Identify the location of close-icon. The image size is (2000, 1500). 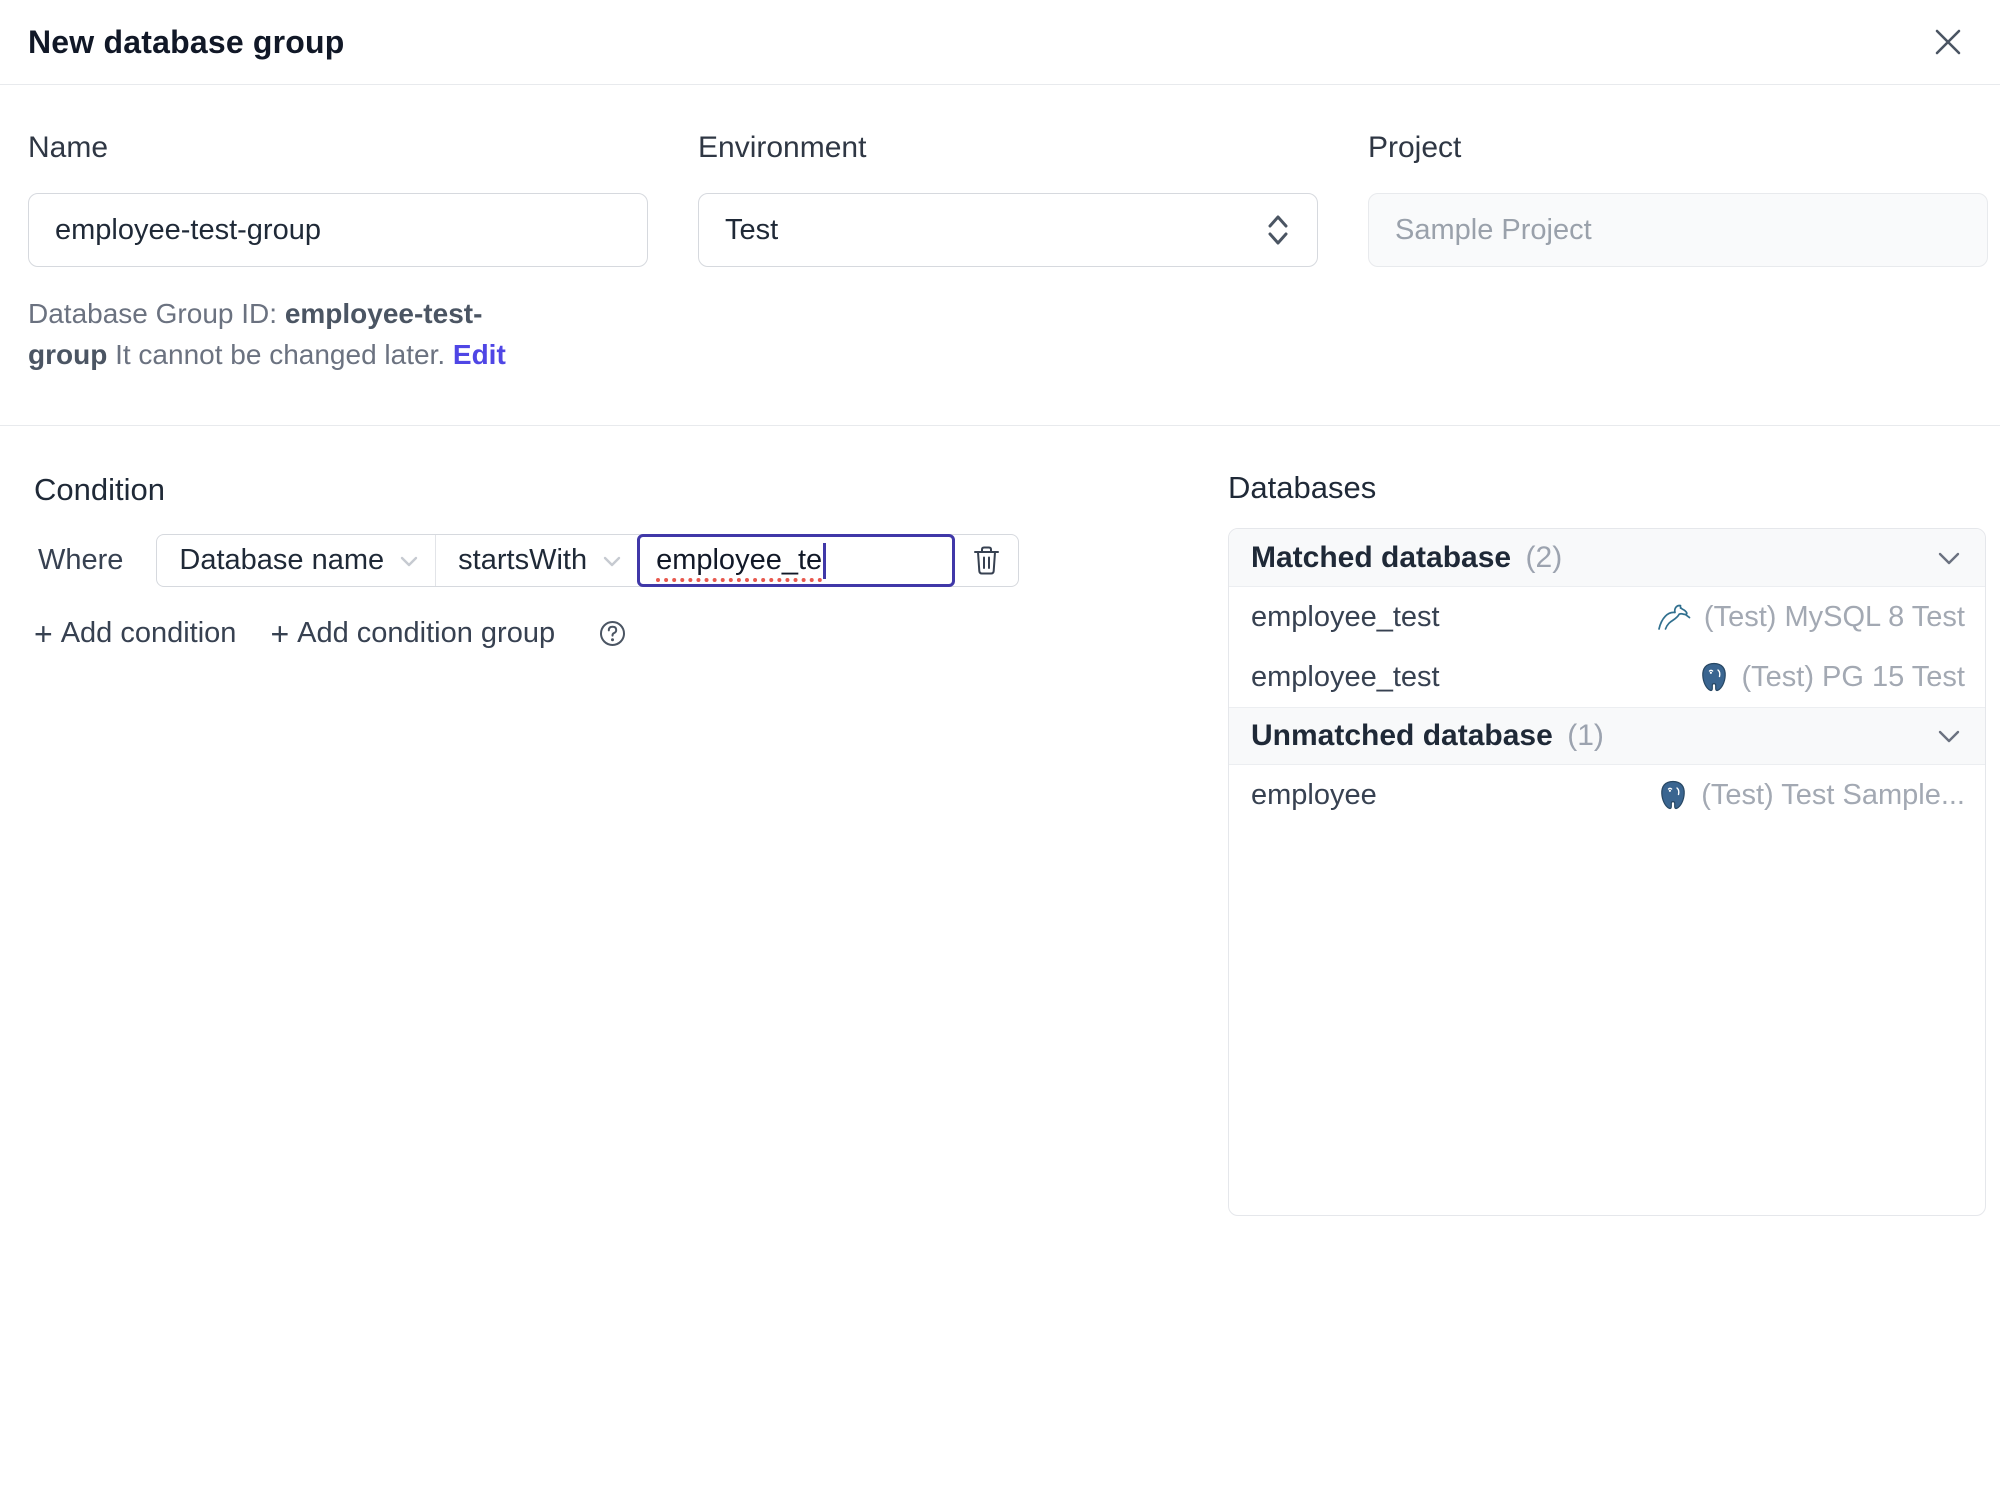
(1948, 42).